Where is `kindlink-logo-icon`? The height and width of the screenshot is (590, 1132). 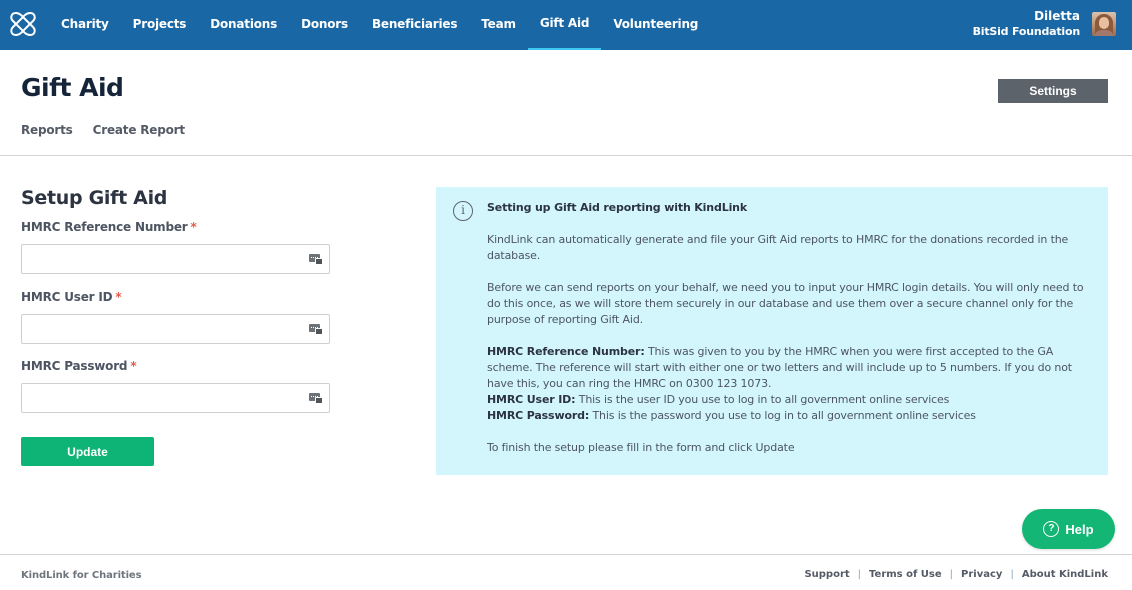 kindlink-logo-icon is located at coordinates (23, 24).